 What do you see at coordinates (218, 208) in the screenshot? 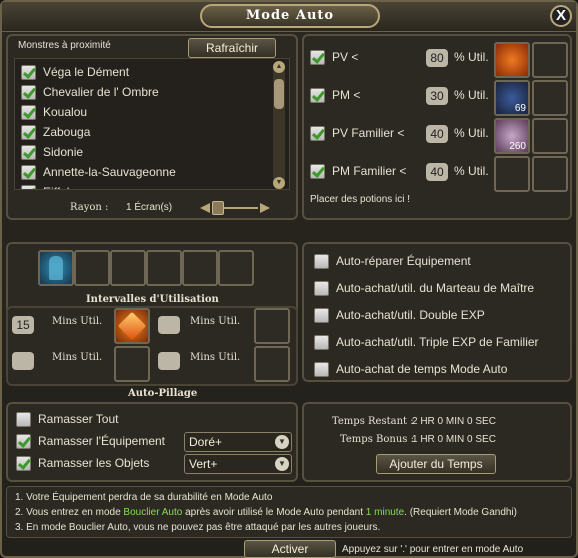
I see `slider-thumb` at bounding box center [218, 208].